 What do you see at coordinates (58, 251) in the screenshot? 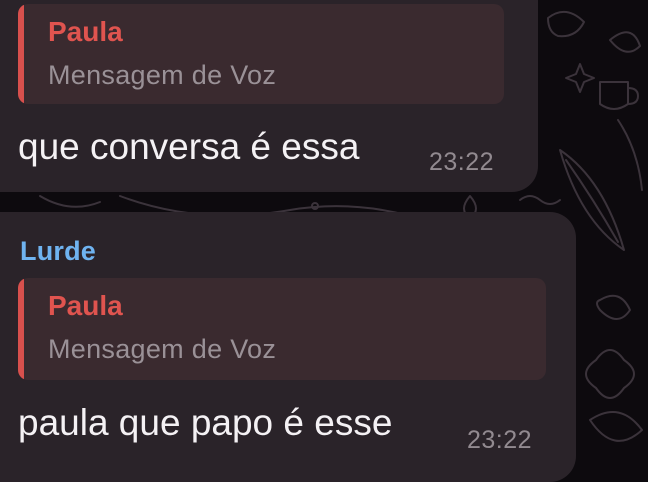
I see `sender-name: Lurde` at bounding box center [58, 251].